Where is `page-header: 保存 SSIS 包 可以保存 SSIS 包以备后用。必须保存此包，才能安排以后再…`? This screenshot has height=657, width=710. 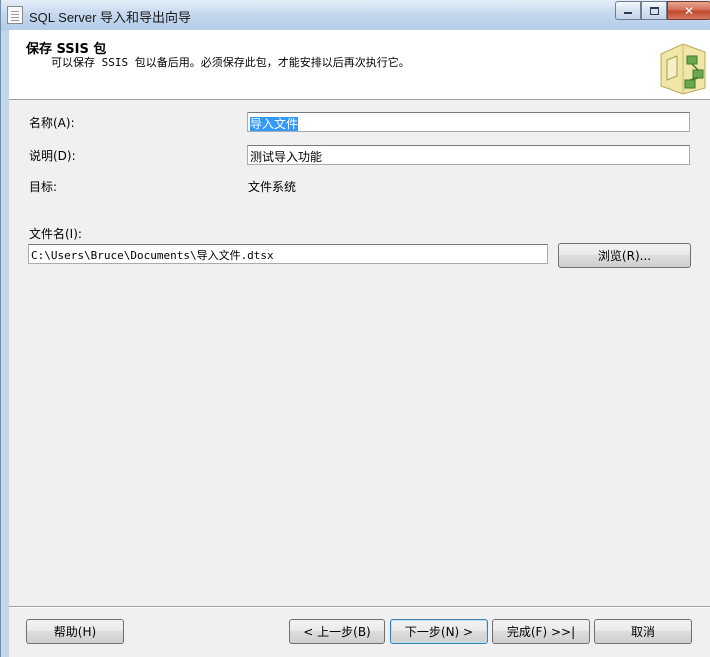 page-header: 保存 SSIS 包 可以保存 SSIS 包以备后用。必须保存此包，才能安排以后再… is located at coordinates (359, 65).